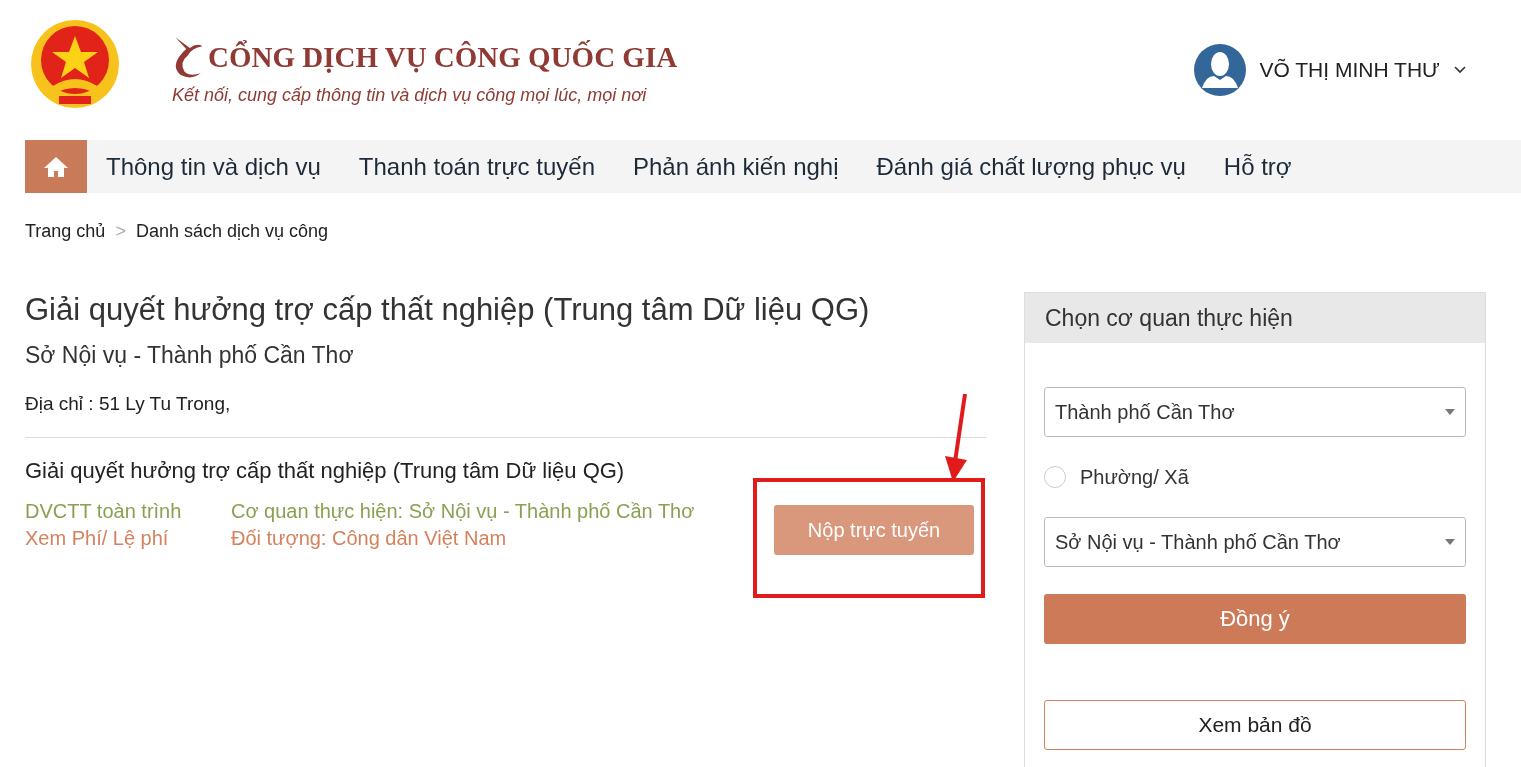  Describe the element at coordinates (443, 57) in the screenshot. I see `portal-title: CỔNG DỊCH VỤ CÔNG QUỐC GIA` at that location.